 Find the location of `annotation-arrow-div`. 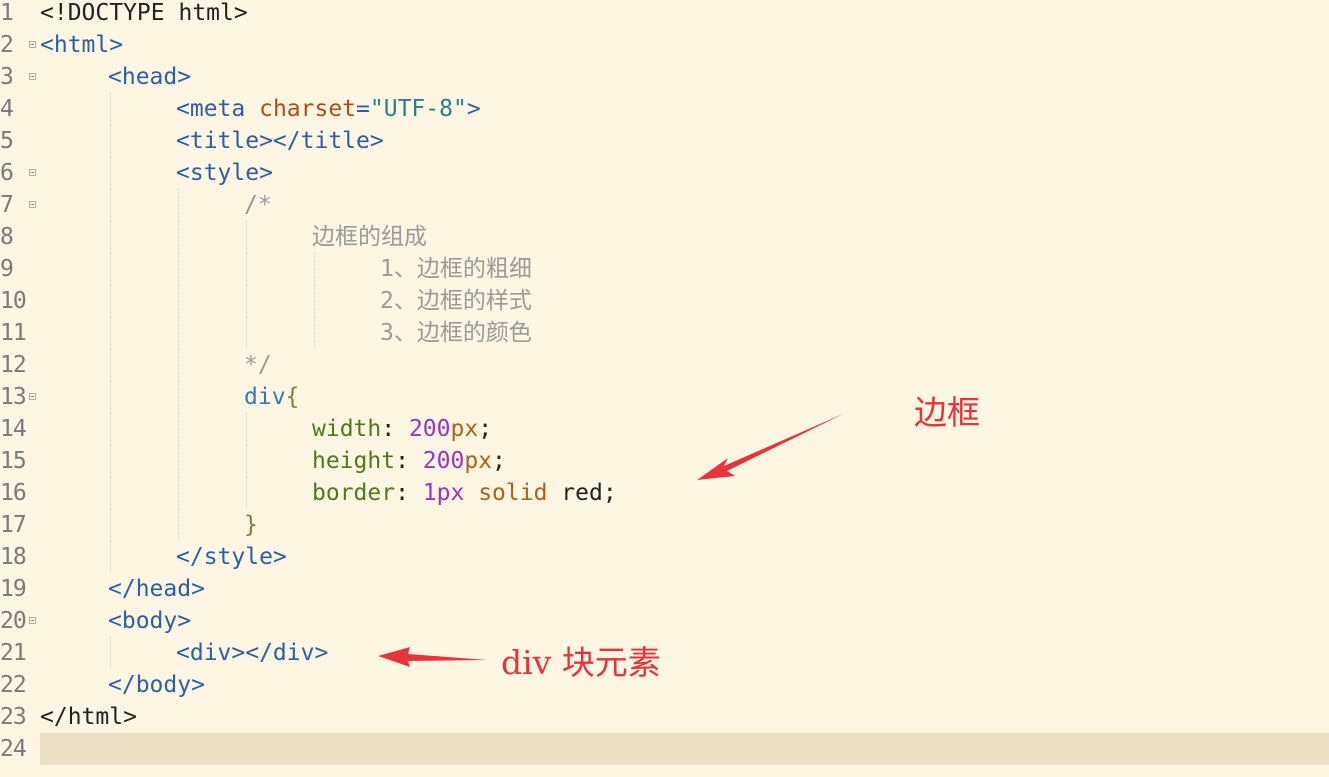

annotation-arrow-div is located at coordinates (432, 657).